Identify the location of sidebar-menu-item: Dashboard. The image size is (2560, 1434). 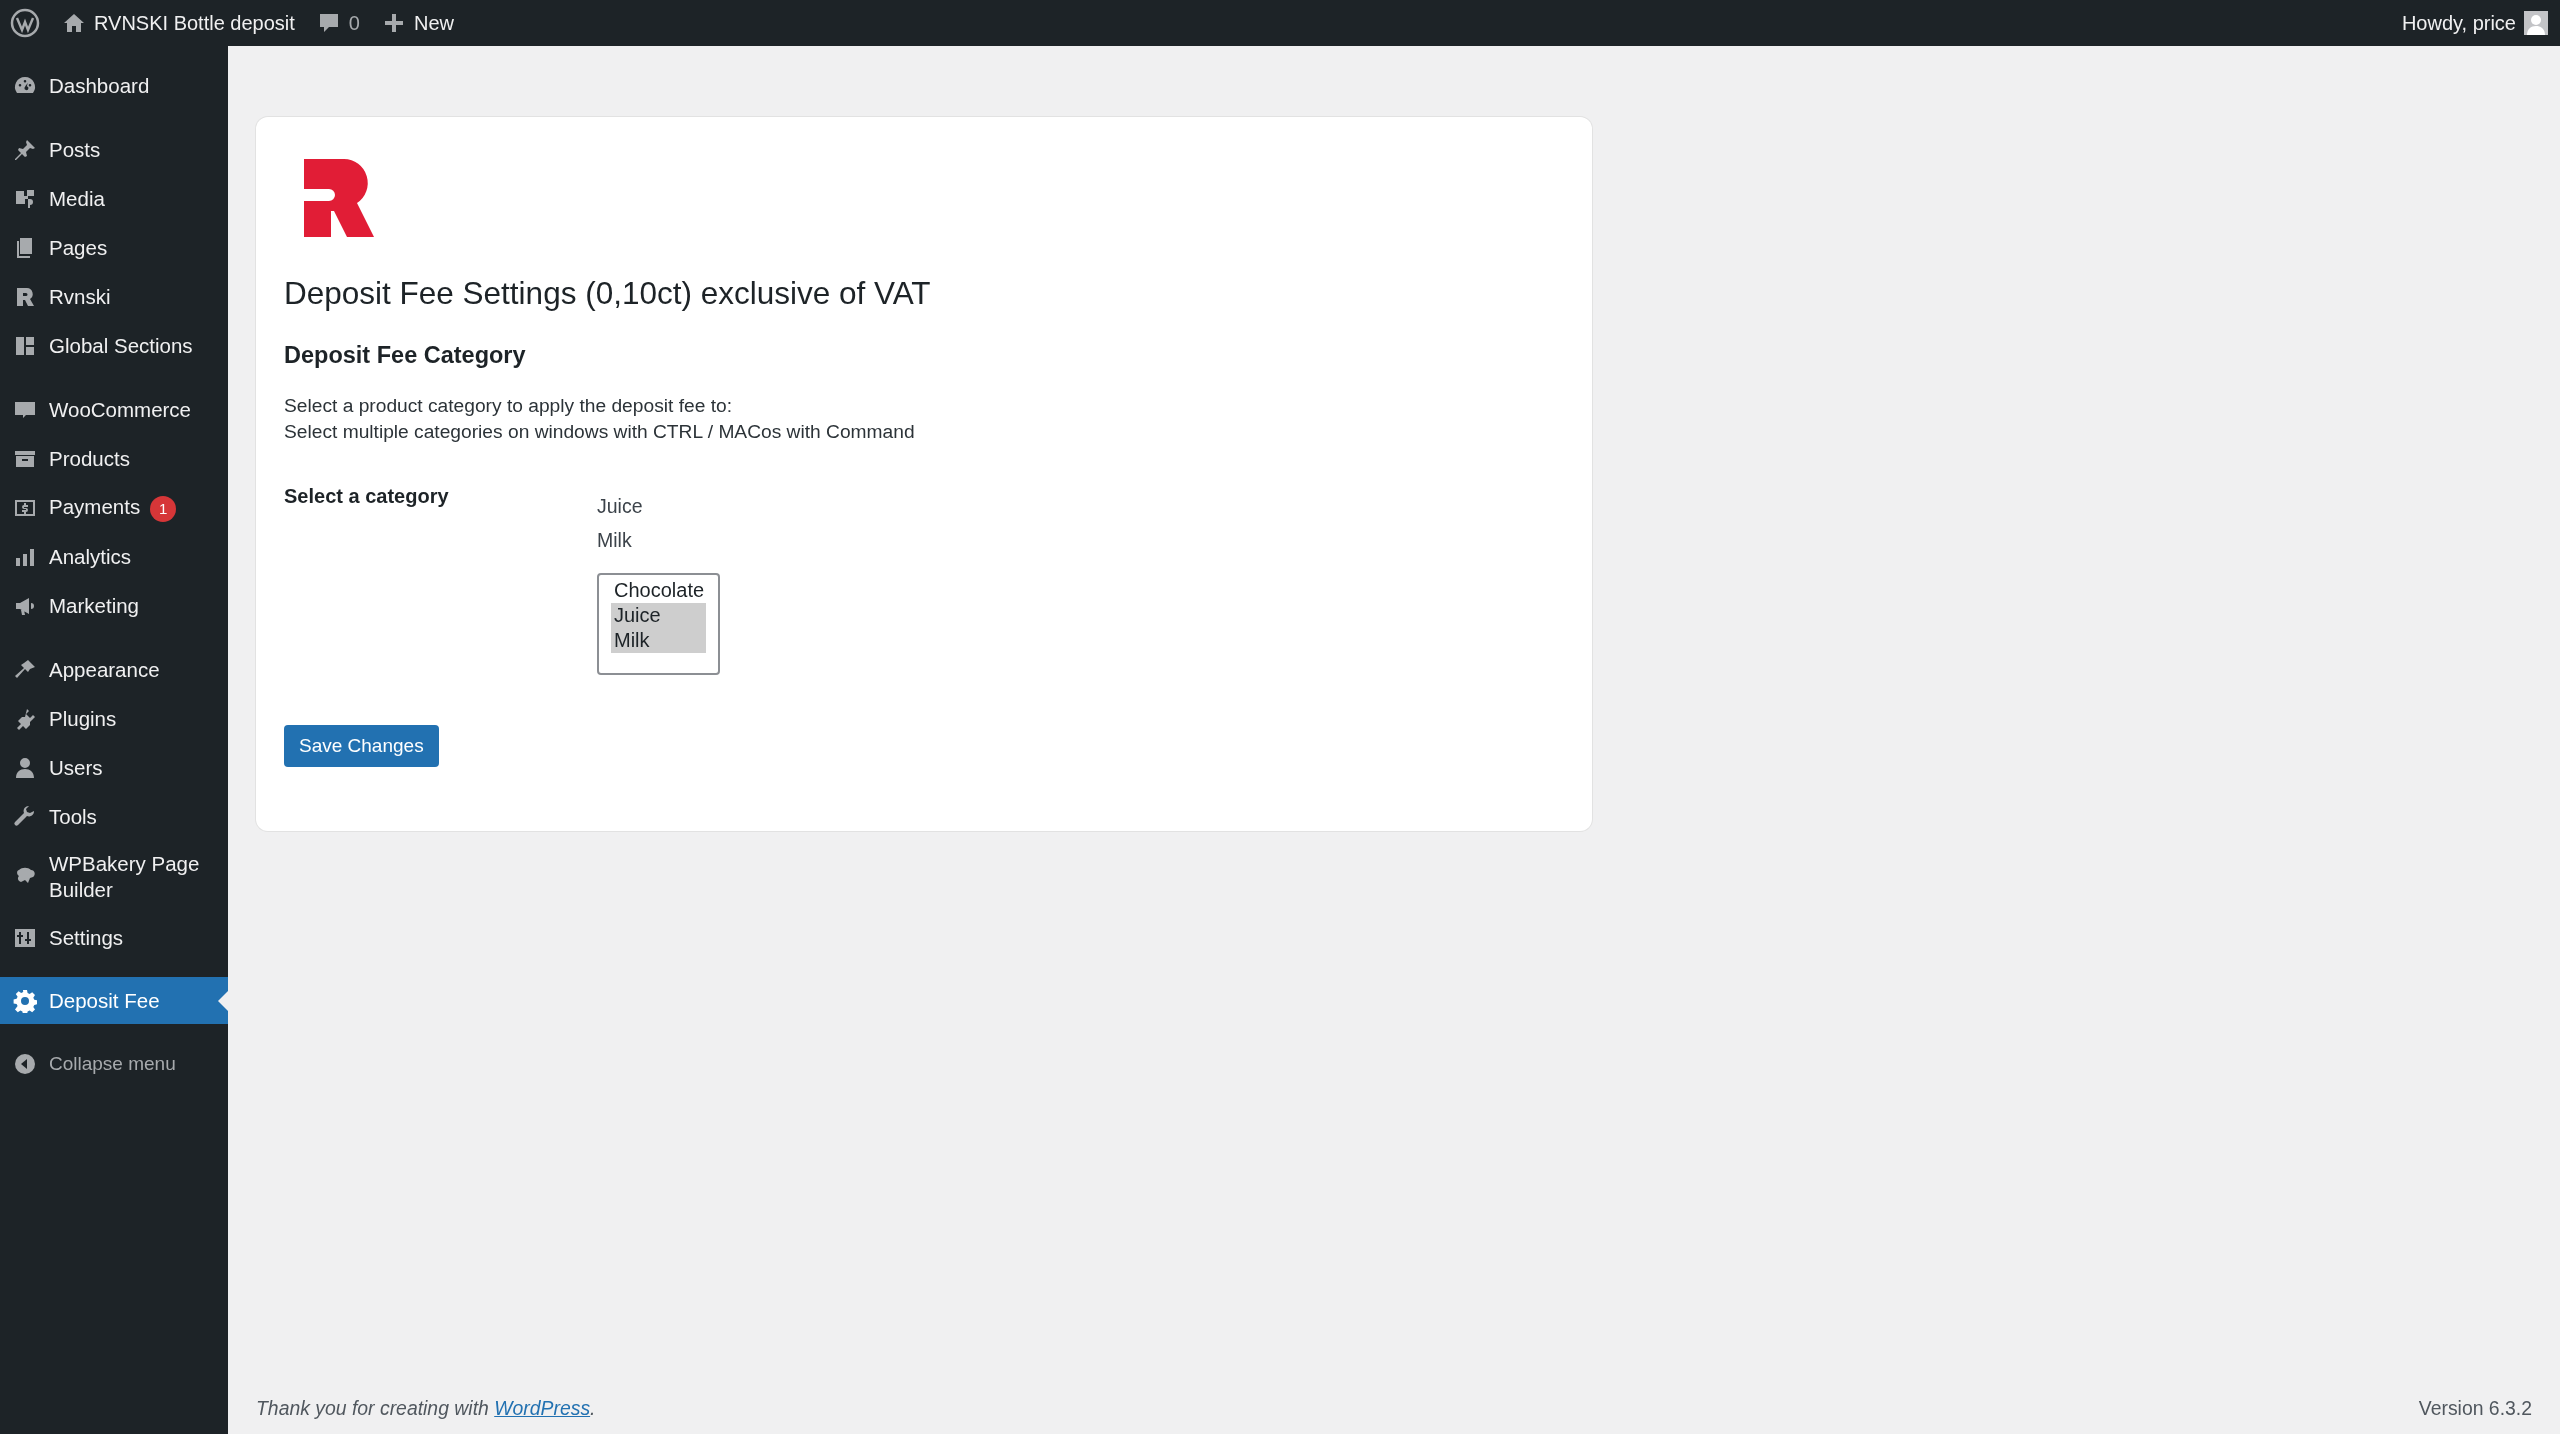
(114, 85).